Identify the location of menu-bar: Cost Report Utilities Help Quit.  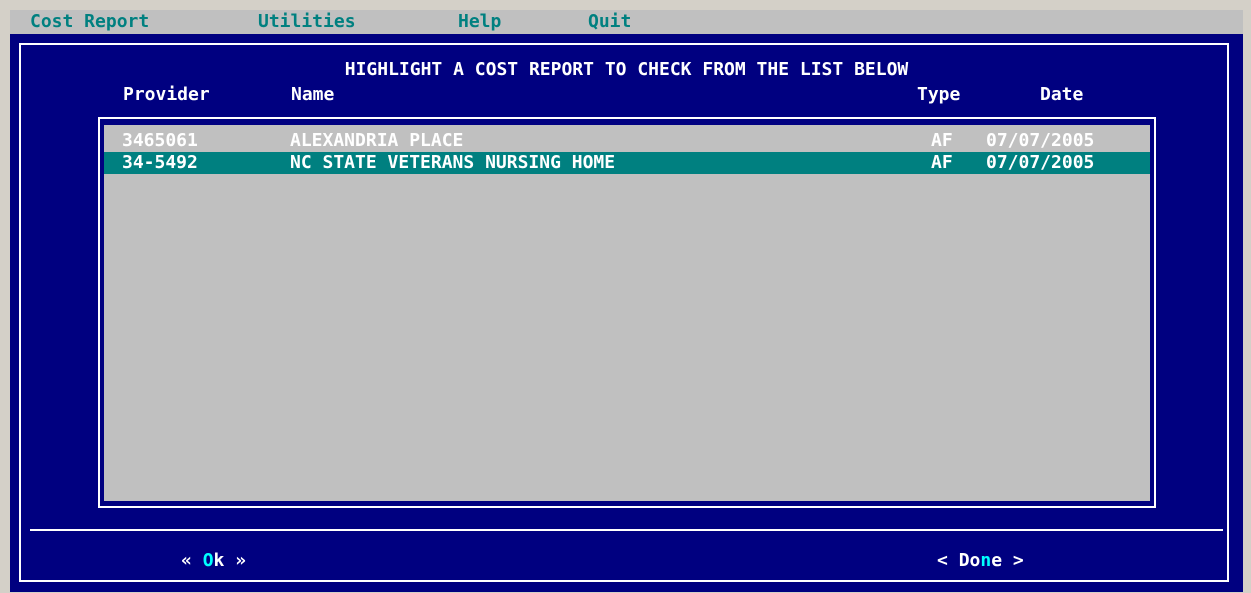
(626, 22).